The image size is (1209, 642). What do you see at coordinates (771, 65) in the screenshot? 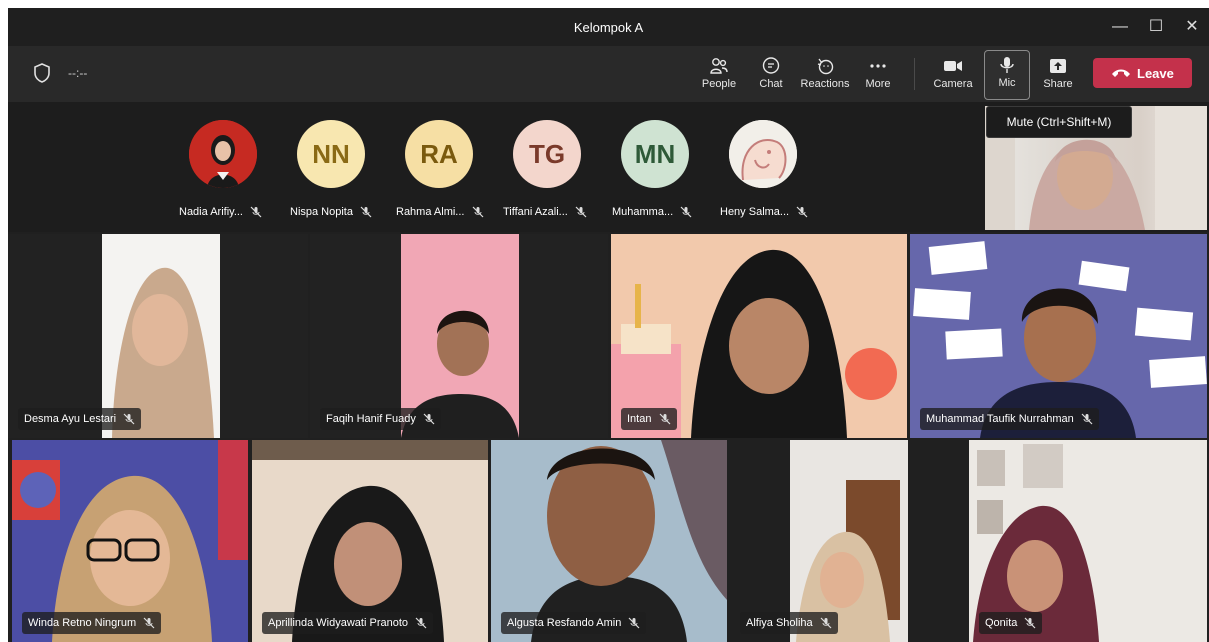
I see `chat-icon` at bounding box center [771, 65].